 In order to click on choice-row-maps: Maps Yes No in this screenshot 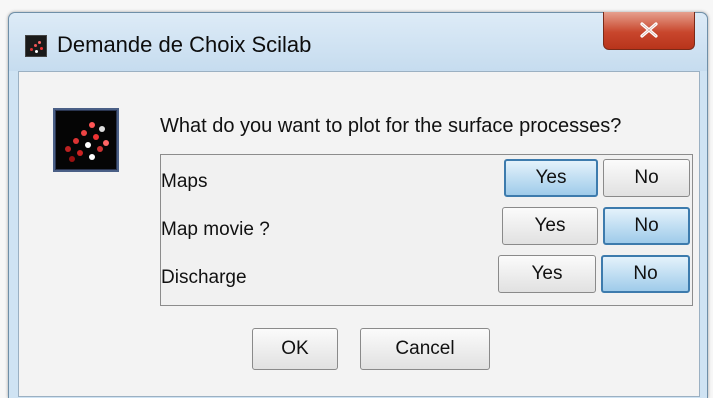, I will do `click(426, 181)`.